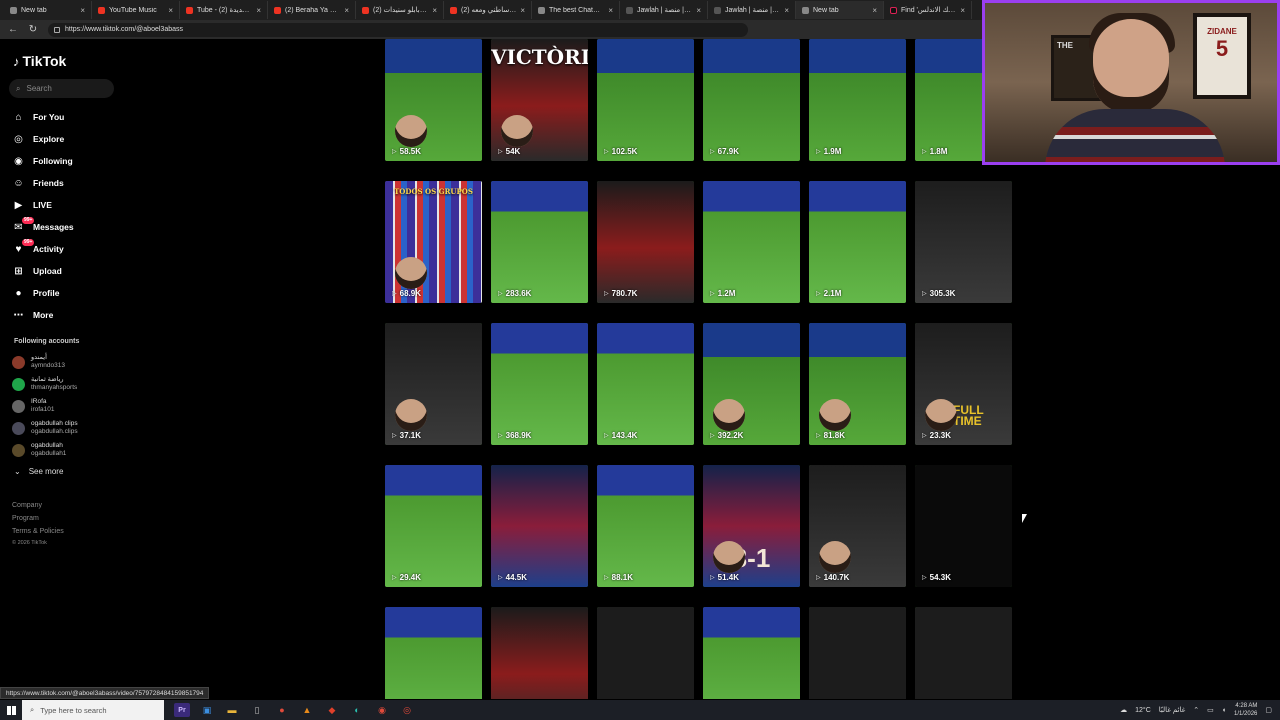  I want to click on browser-tab: Tube - أغنية جديدة (2)×, so click(224, 10).